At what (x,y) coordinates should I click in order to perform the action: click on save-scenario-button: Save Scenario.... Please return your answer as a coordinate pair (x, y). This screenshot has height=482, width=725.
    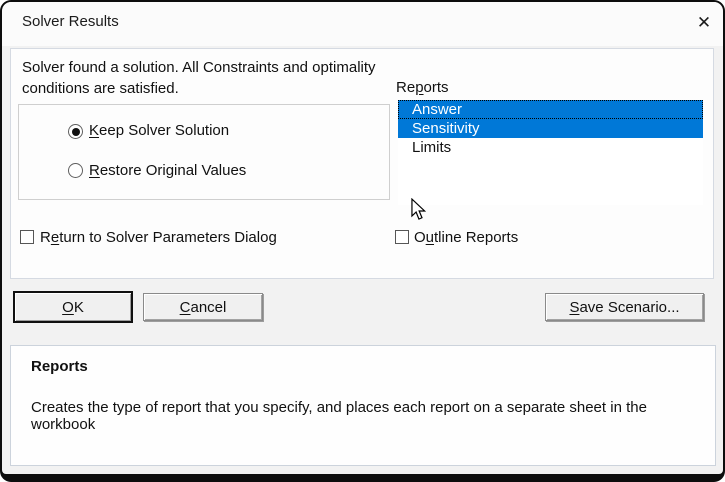
    Looking at the image, I should click on (624, 307).